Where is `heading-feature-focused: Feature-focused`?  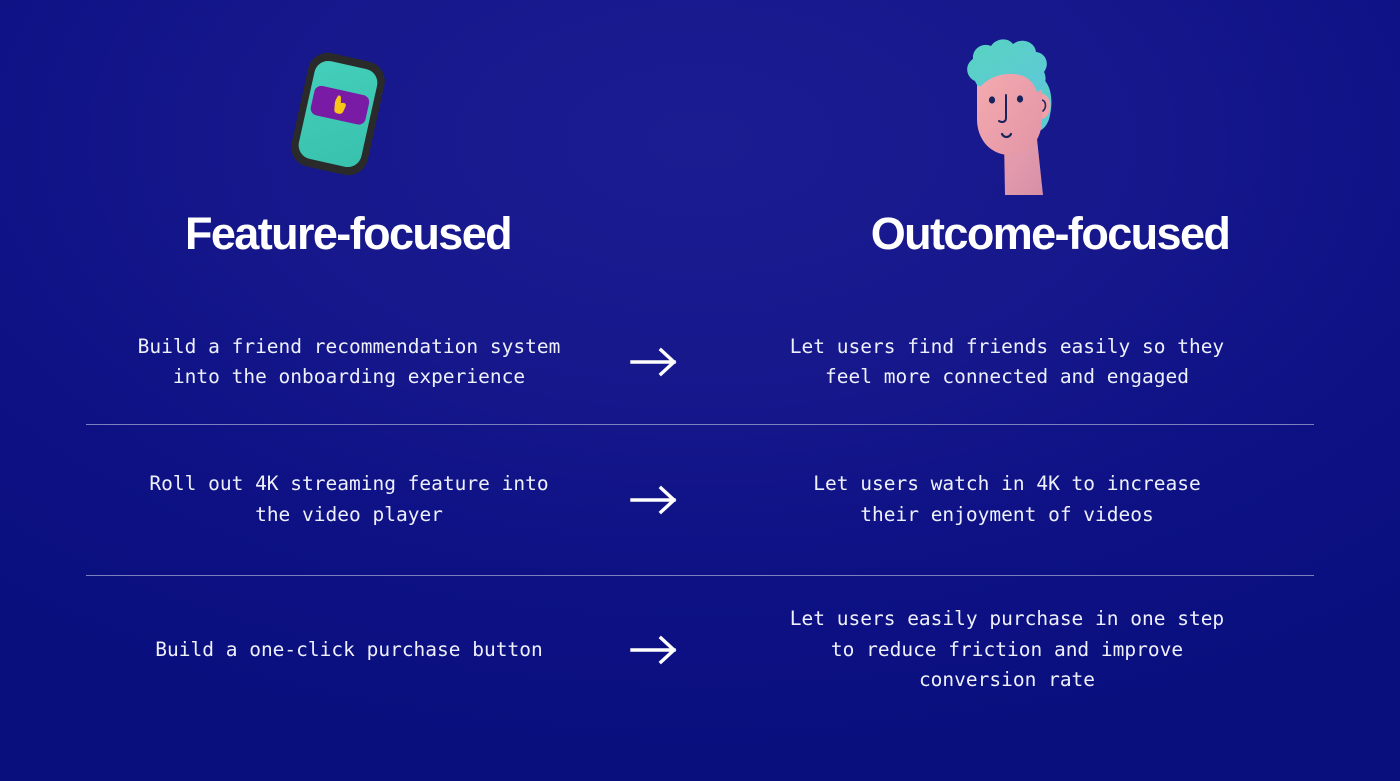 heading-feature-focused: Feature-focused is located at coordinates (348, 233).